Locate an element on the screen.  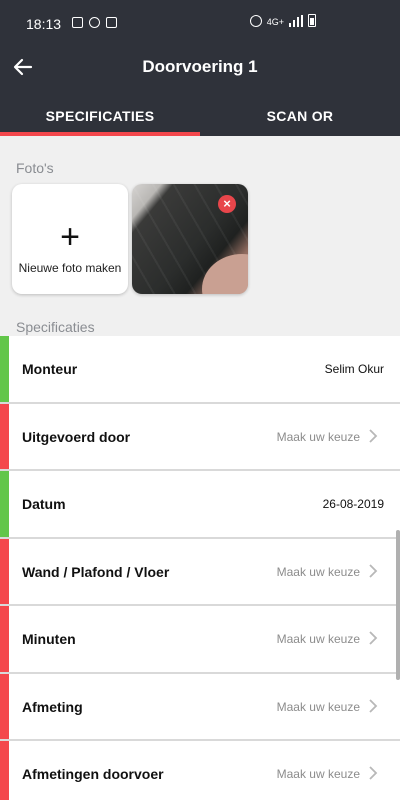
status-bar: 18:13 4G+ is located at coordinates (200, 20).